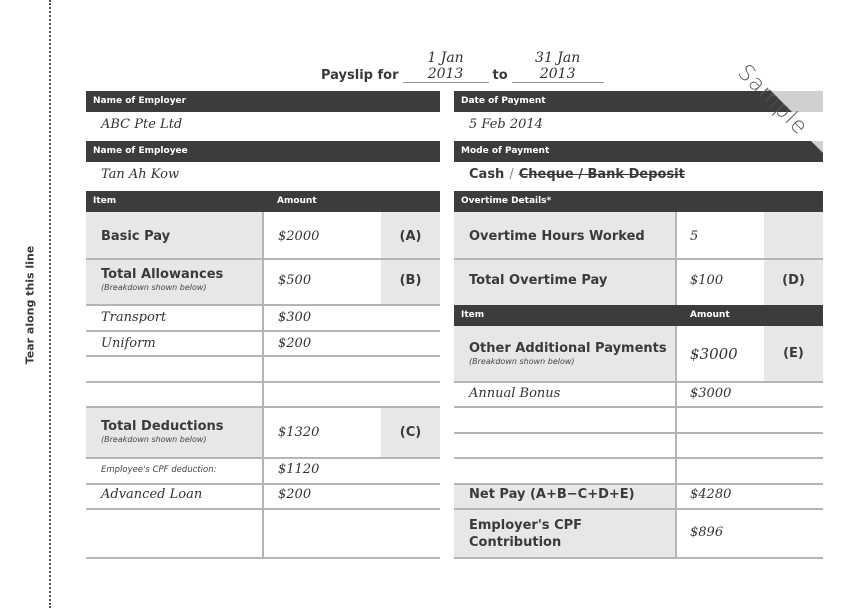 This screenshot has height=608, width=867. I want to click on allowances-note: (Breakdown shown below), so click(154, 287).